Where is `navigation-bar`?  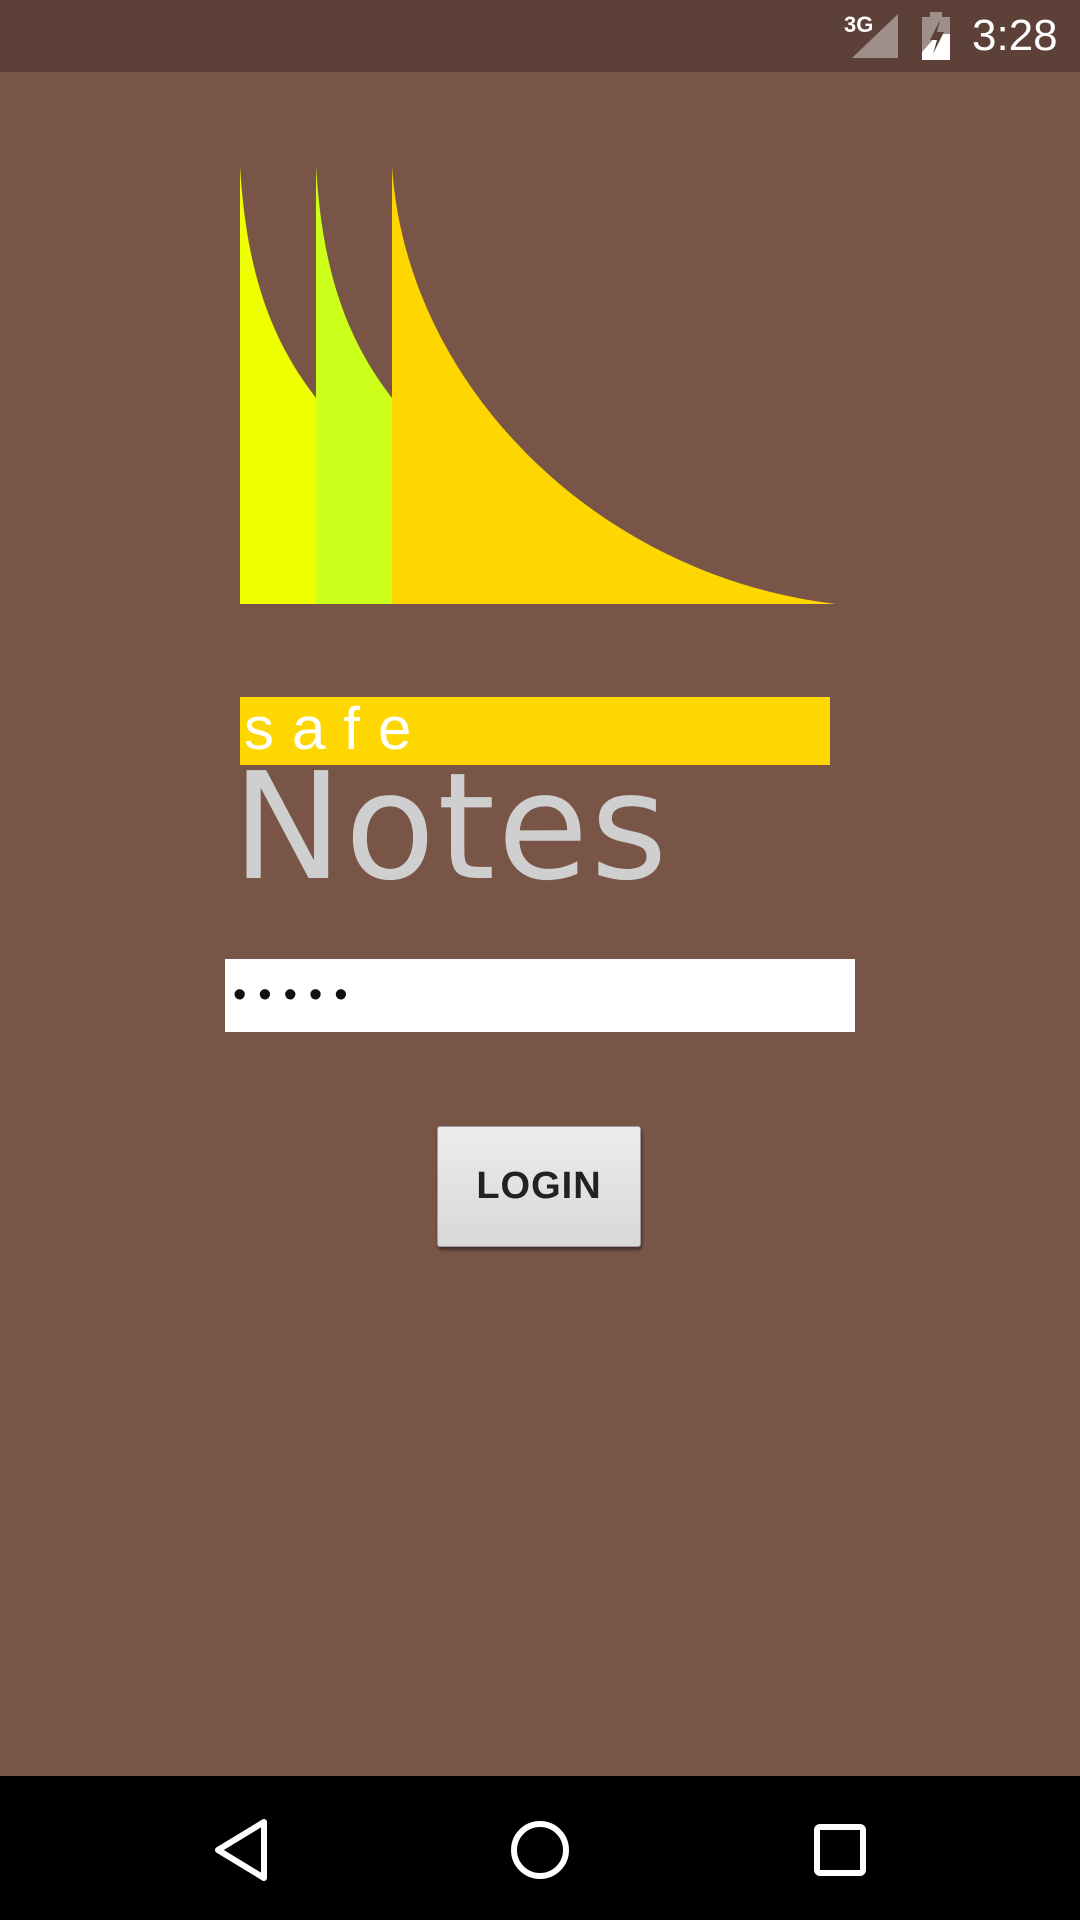
navigation-bar is located at coordinates (540, 1848).